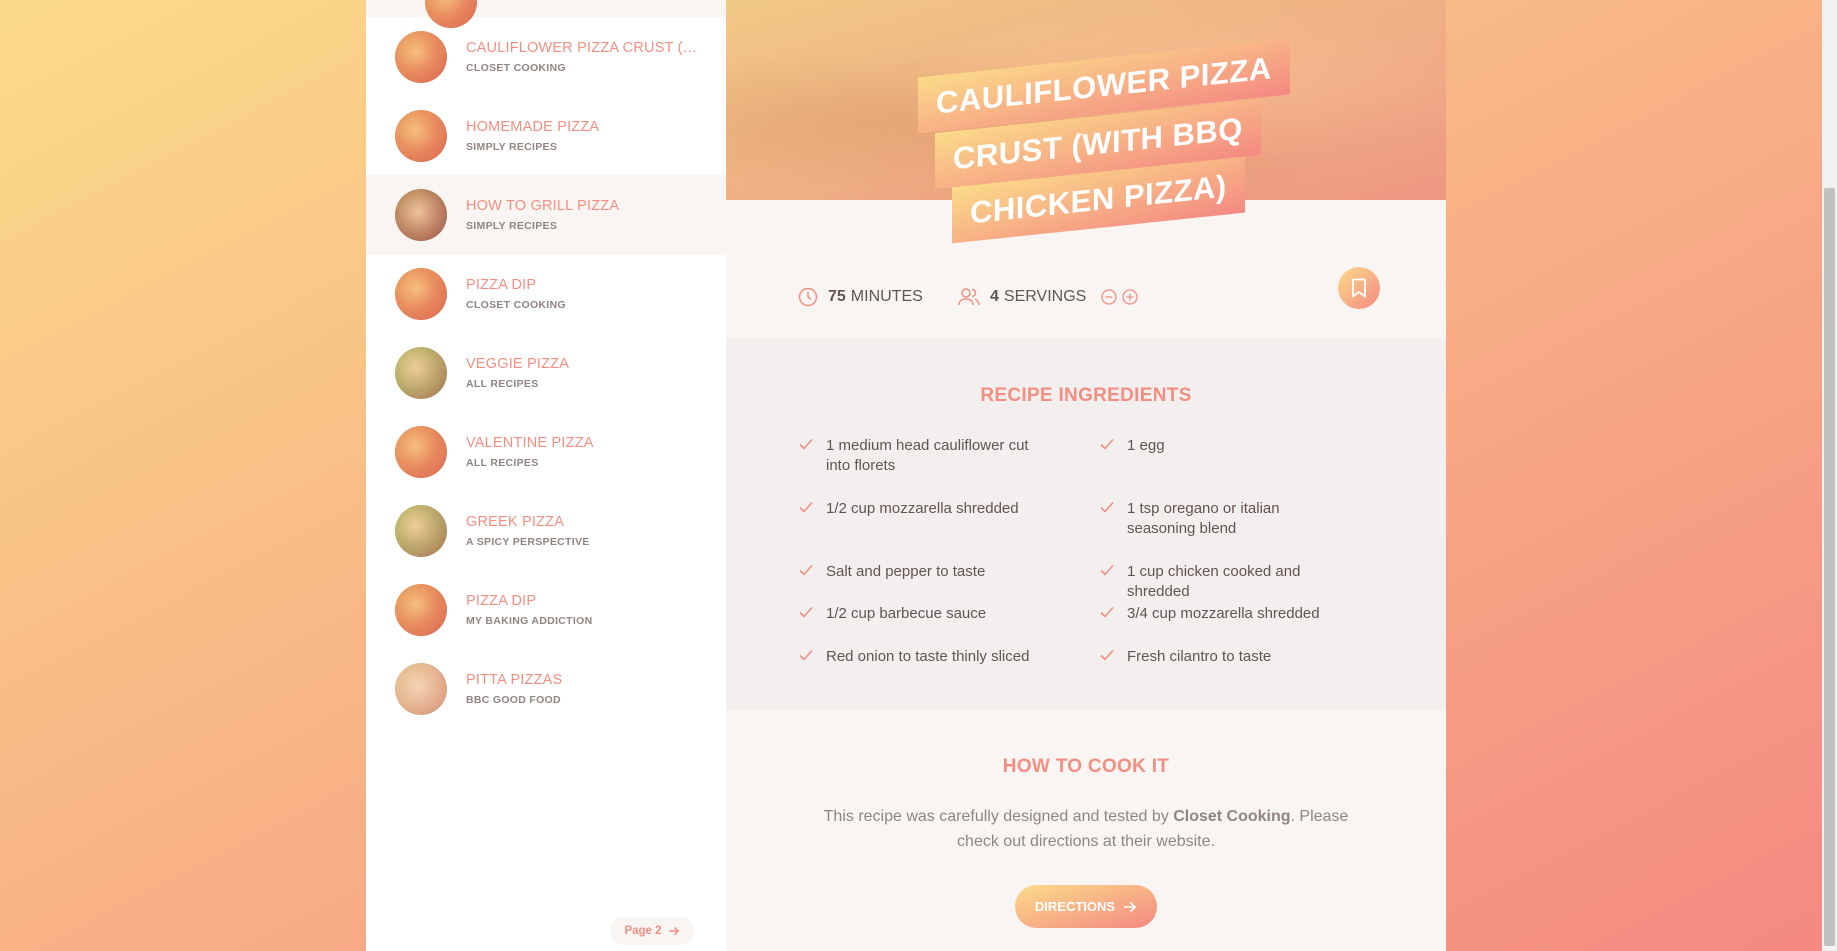 The image size is (1837, 951). I want to click on directions-button: Directions, so click(1086, 906).